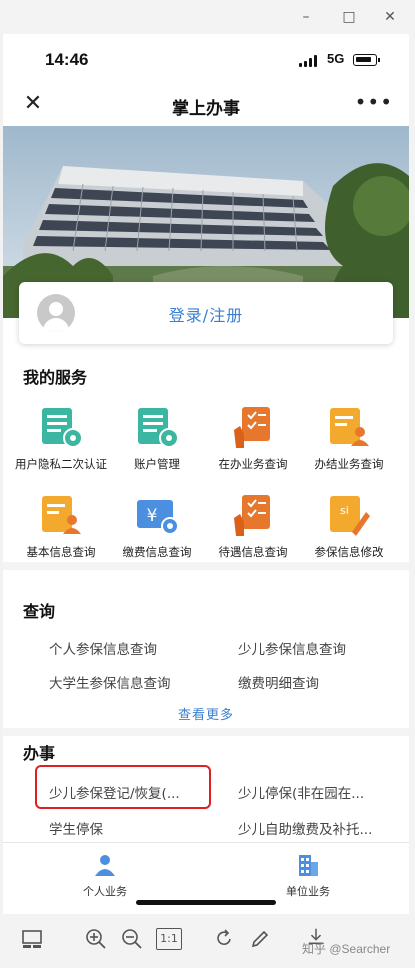  Describe the element at coordinates (206, 109) in the screenshot. I see `page-title: 掌上办事` at that location.